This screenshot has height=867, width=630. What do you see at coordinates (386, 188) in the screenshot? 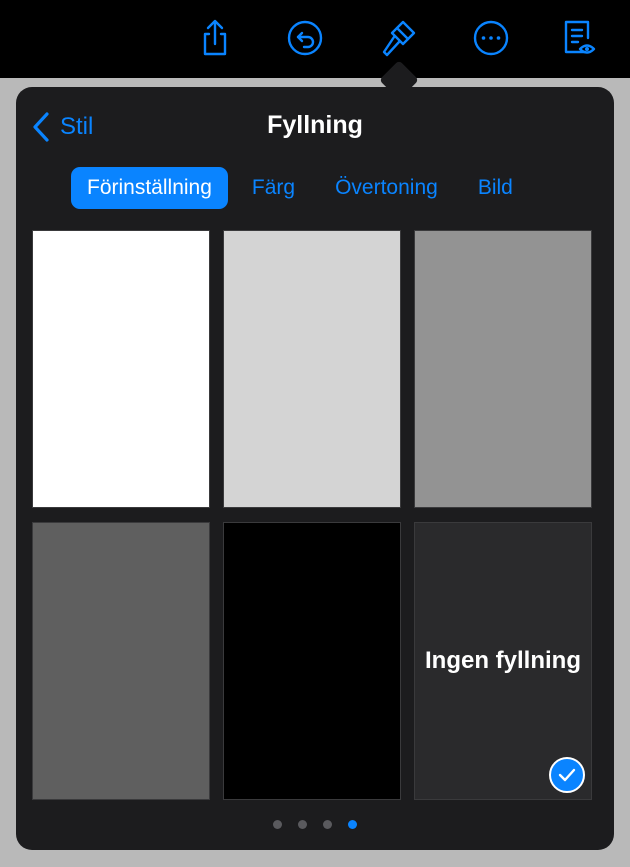
I see `tab-gradient: Övertoning` at bounding box center [386, 188].